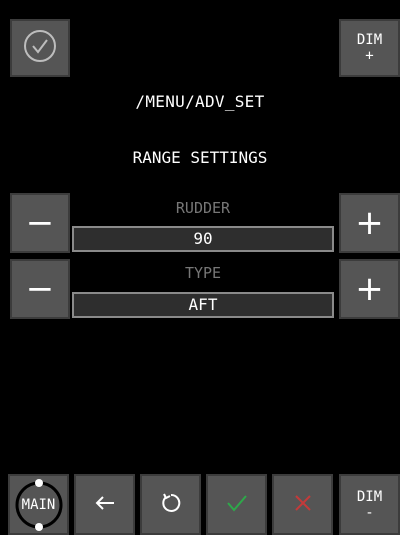  I want to click on check-circle-icon, so click(40, 48).